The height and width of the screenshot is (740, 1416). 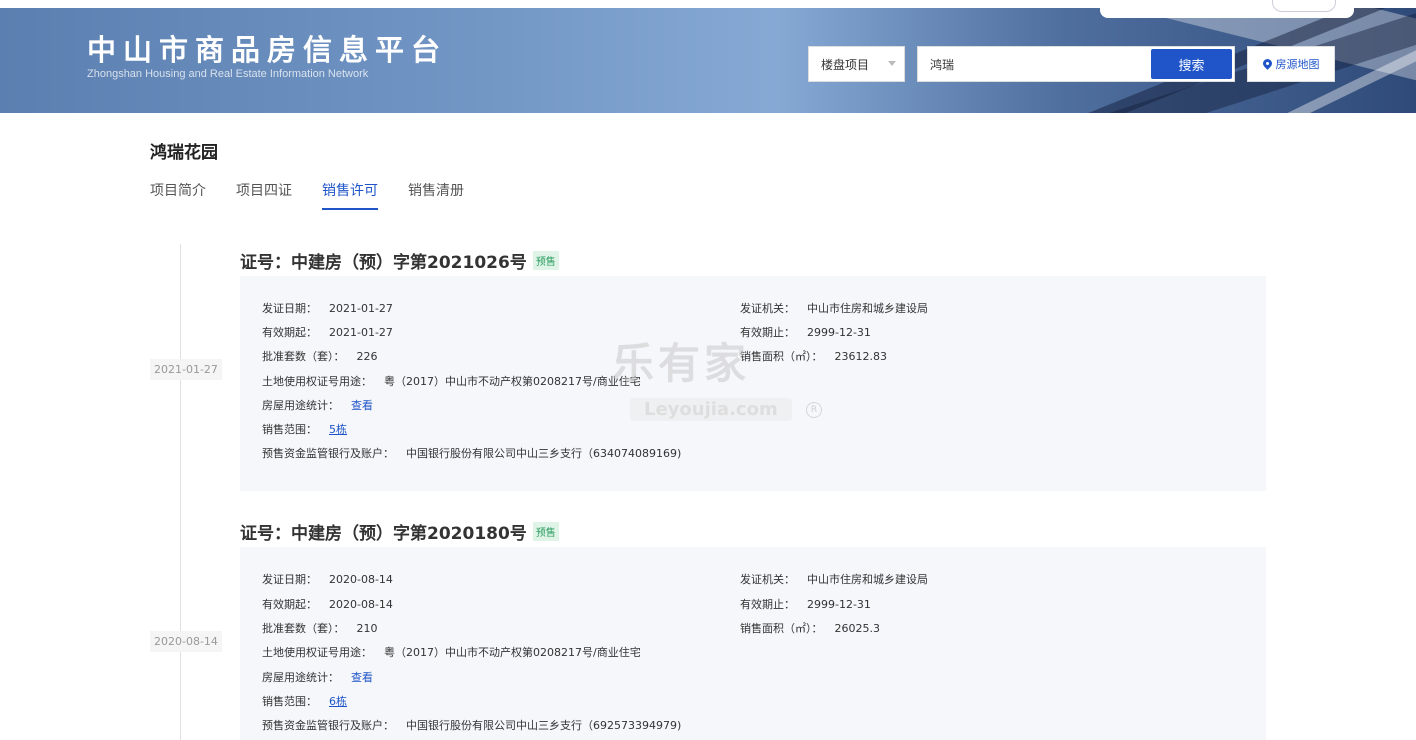 I want to click on sales-range-link: 5栋, so click(x=338, y=429).